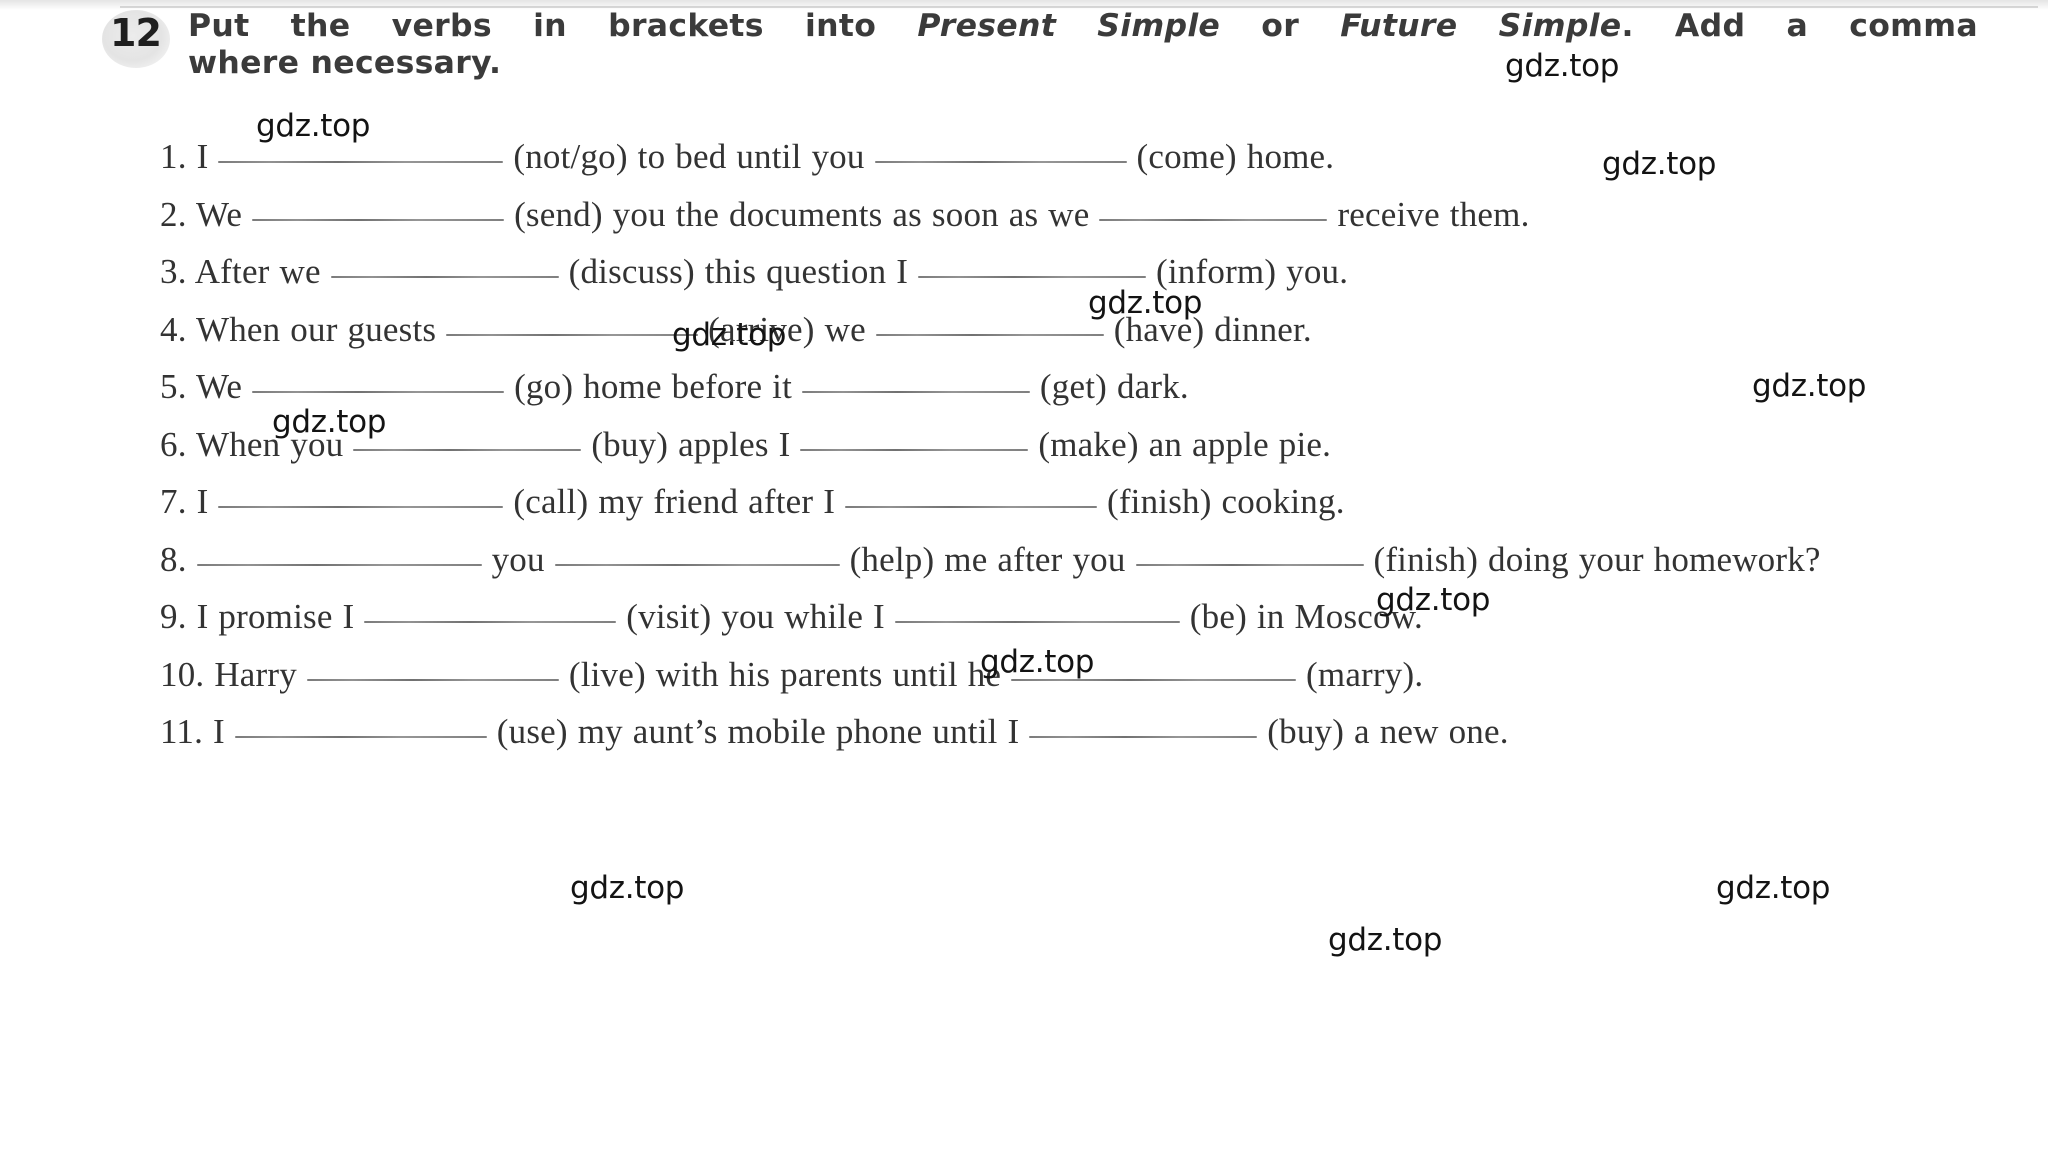 The image size is (2048, 1173). Describe the element at coordinates (1388, 731) in the screenshot. I see `item-text-c: (buy) a new one.` at that location.